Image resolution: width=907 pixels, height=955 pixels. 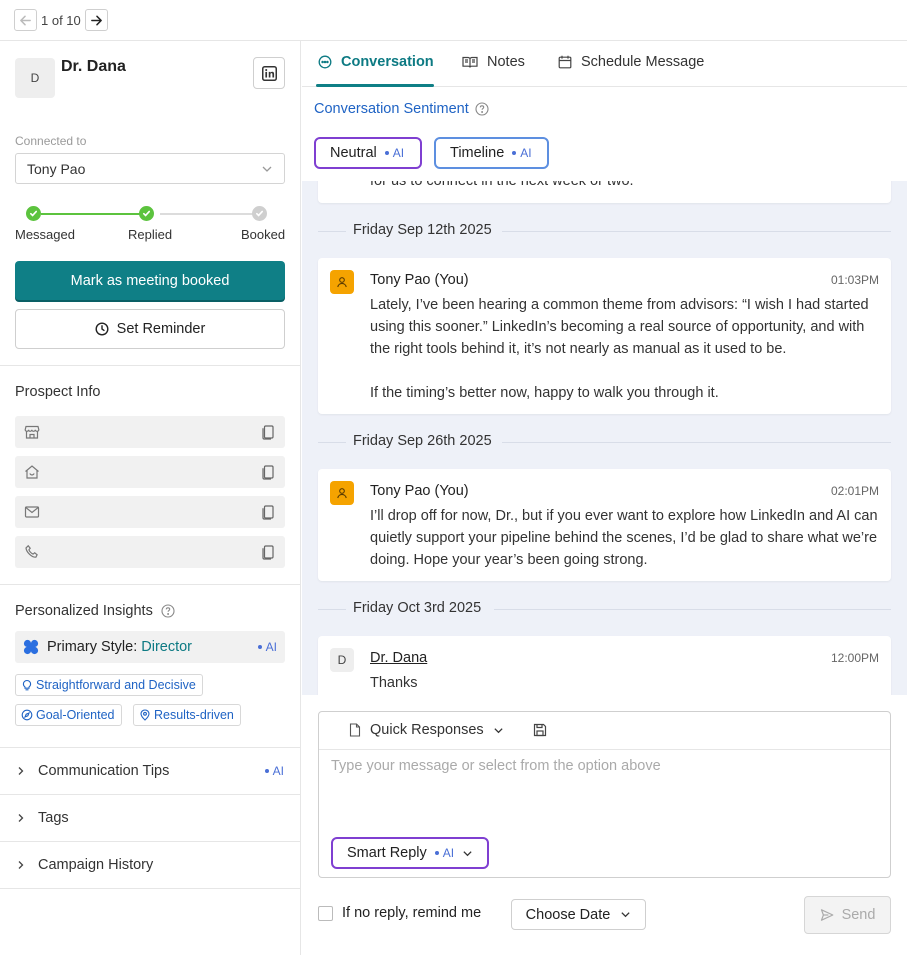 I want to click on linkedin-button, so click(x=269, y=73).